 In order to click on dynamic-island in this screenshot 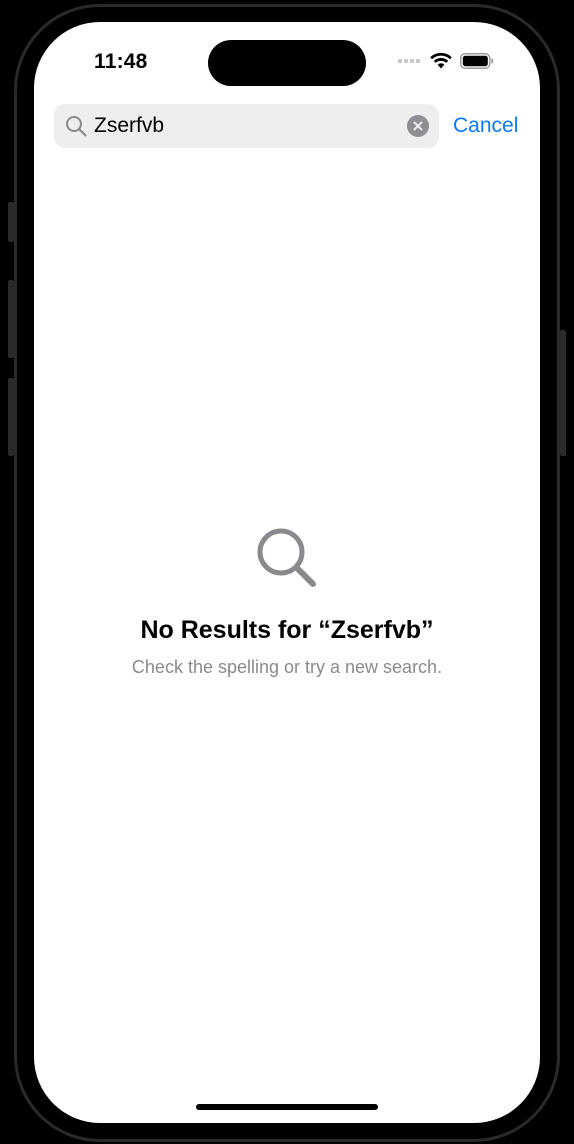, I will do `click(287, 63)`.